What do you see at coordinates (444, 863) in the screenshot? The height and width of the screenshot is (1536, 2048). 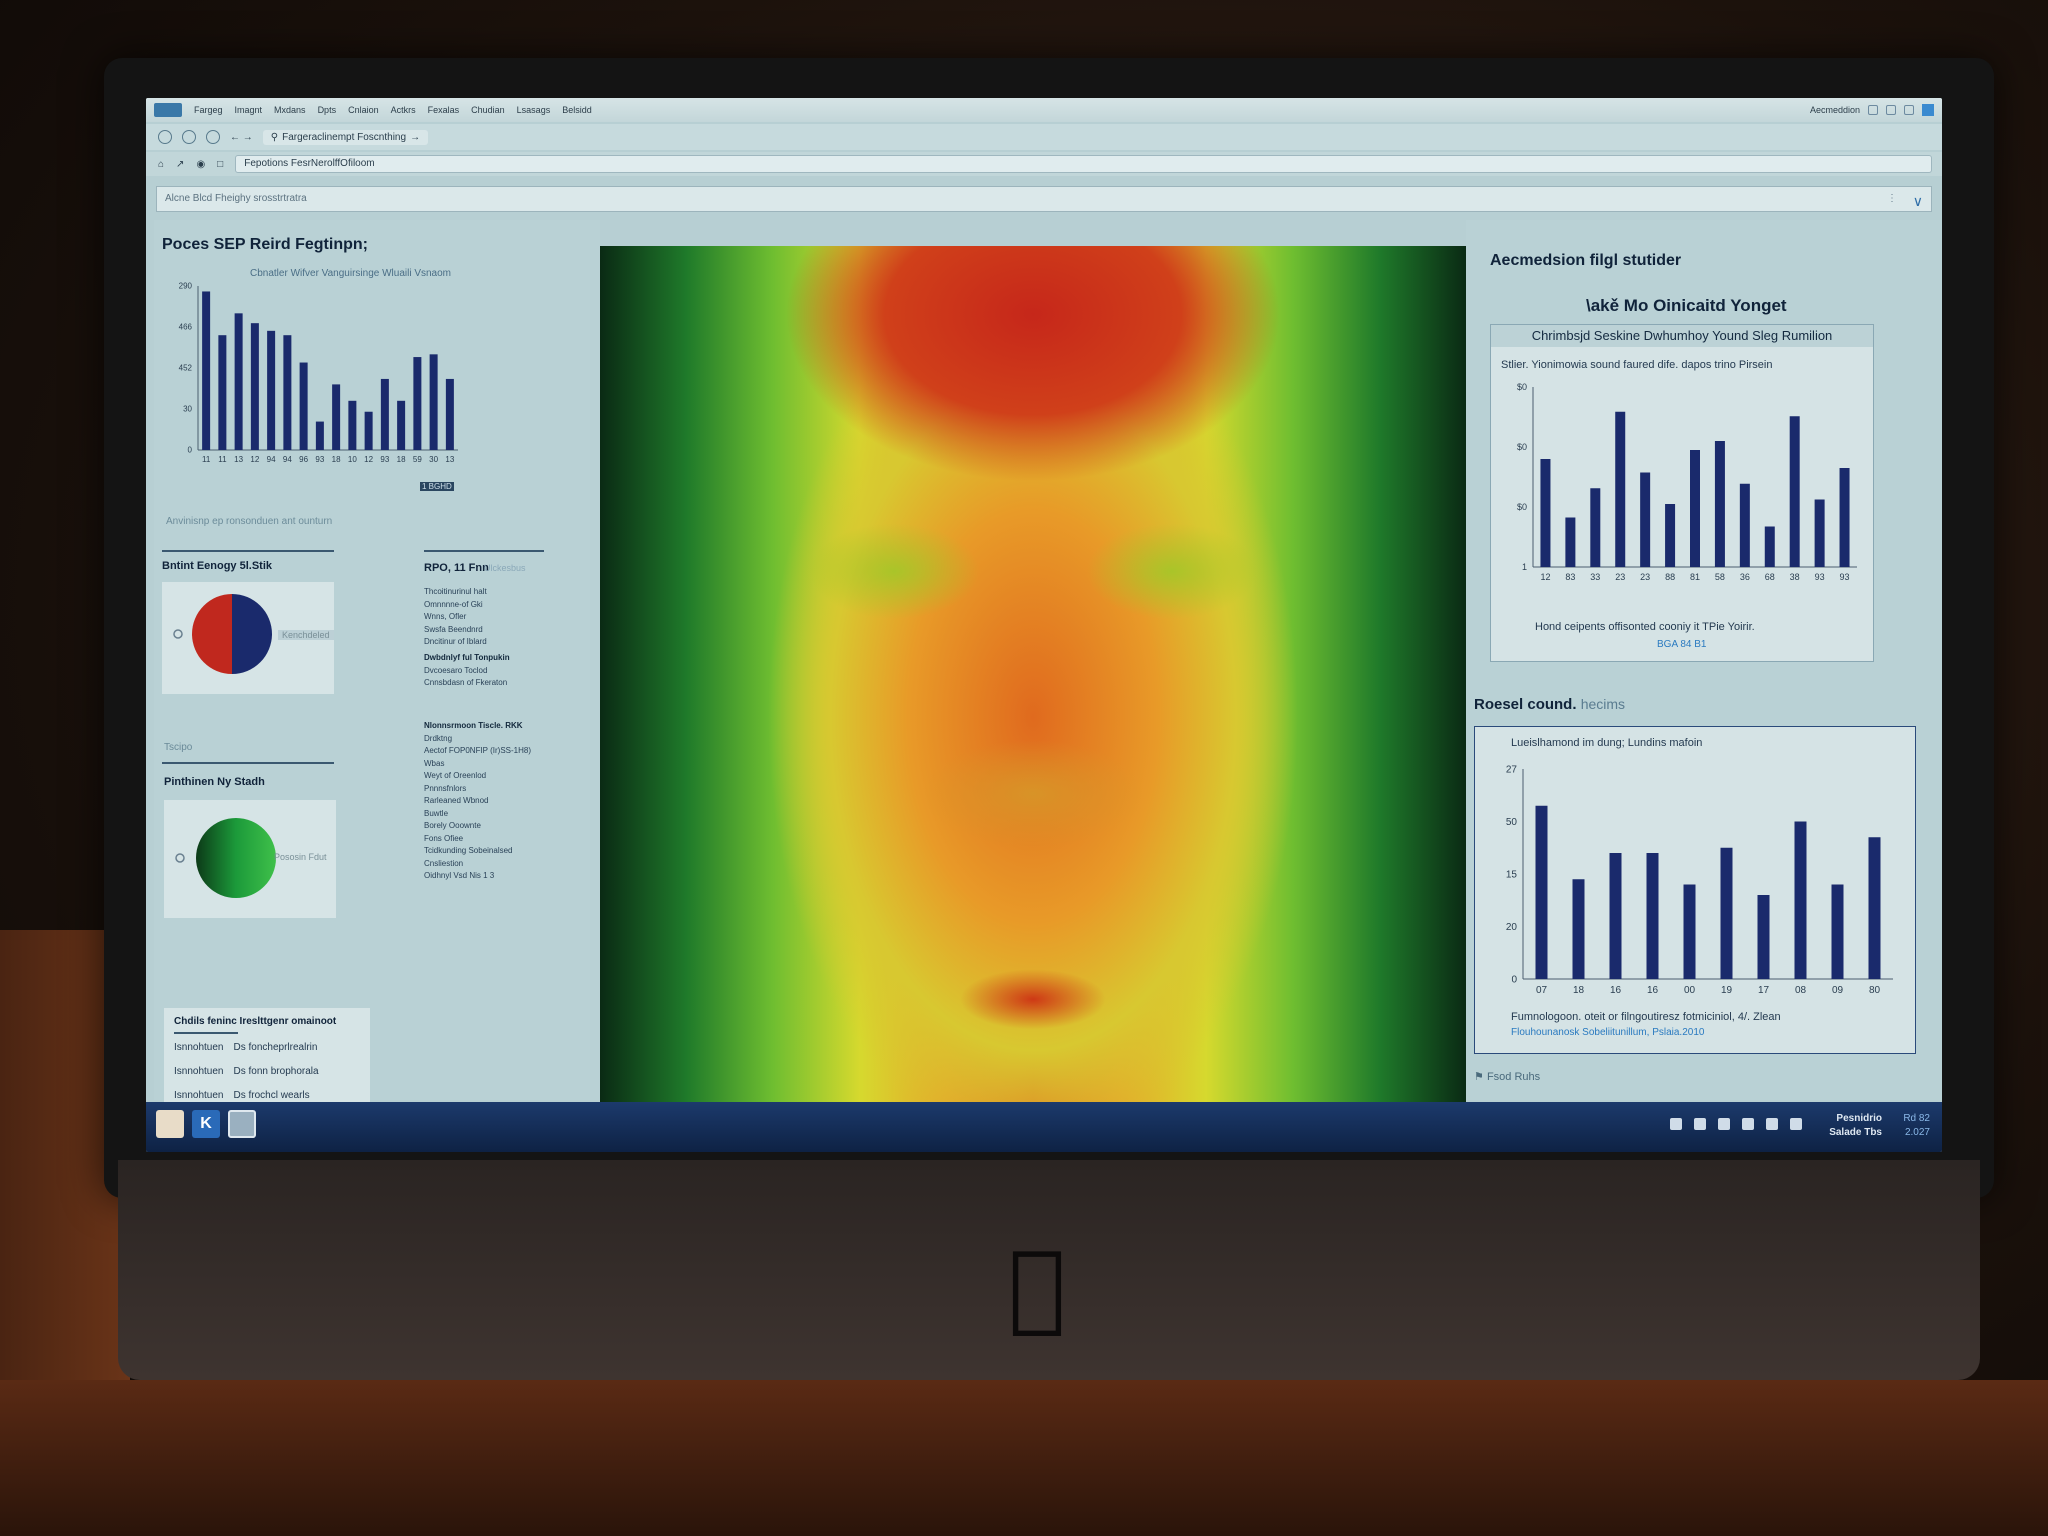 I see `info-line: Cnsliestion` at bounding box center [444, 863].